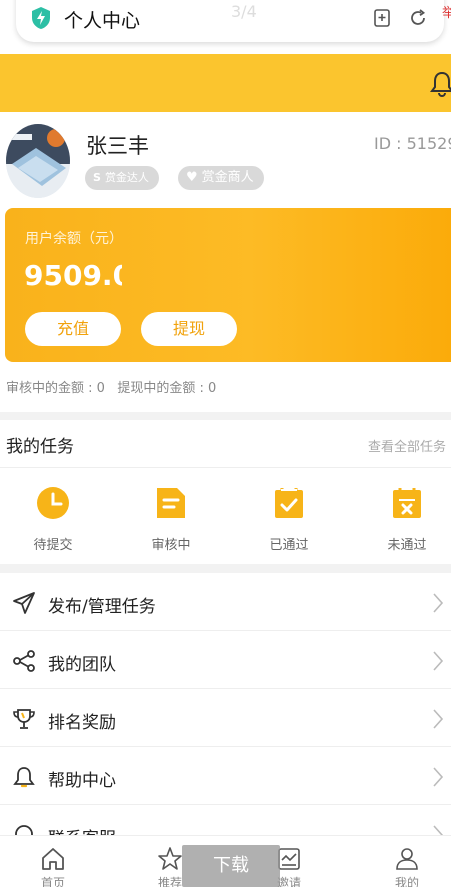 The width and height of the screenshot is (451, 887). What do you see at coordinates (122, 178) in the screenshot?
I see `badge-bounty-expert: S 赏金达人` at bounding box center [122, 178].